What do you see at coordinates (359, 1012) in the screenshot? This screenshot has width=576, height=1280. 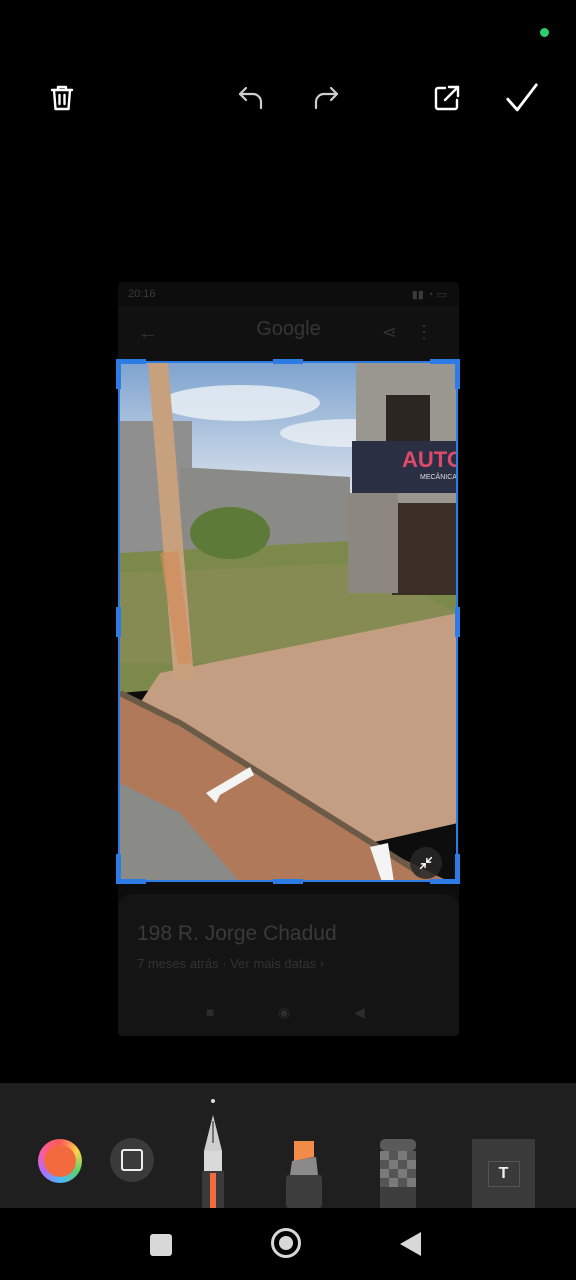 I see `mini-back-icon: ◀` at bounding box center [359, 1012].